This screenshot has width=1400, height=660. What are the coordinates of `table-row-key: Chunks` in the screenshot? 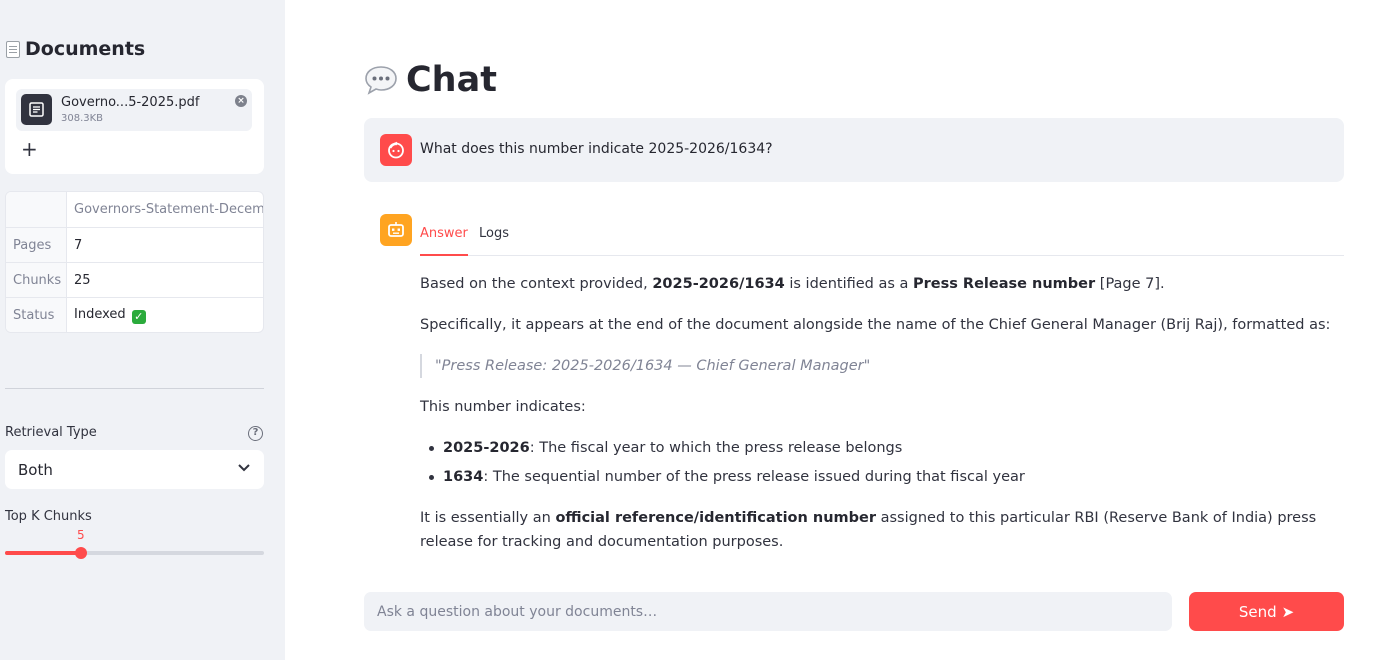 It's located at (36, 279).